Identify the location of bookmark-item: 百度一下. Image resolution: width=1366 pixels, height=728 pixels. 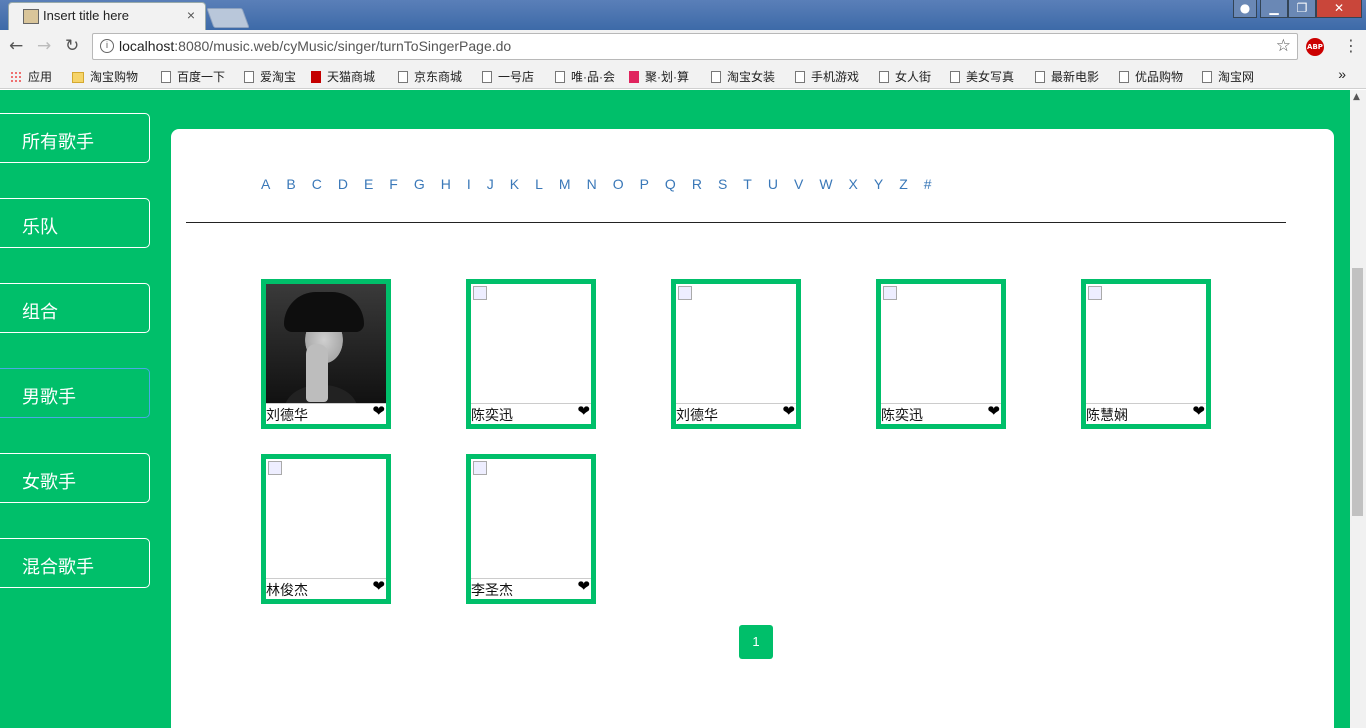
(193, 76).